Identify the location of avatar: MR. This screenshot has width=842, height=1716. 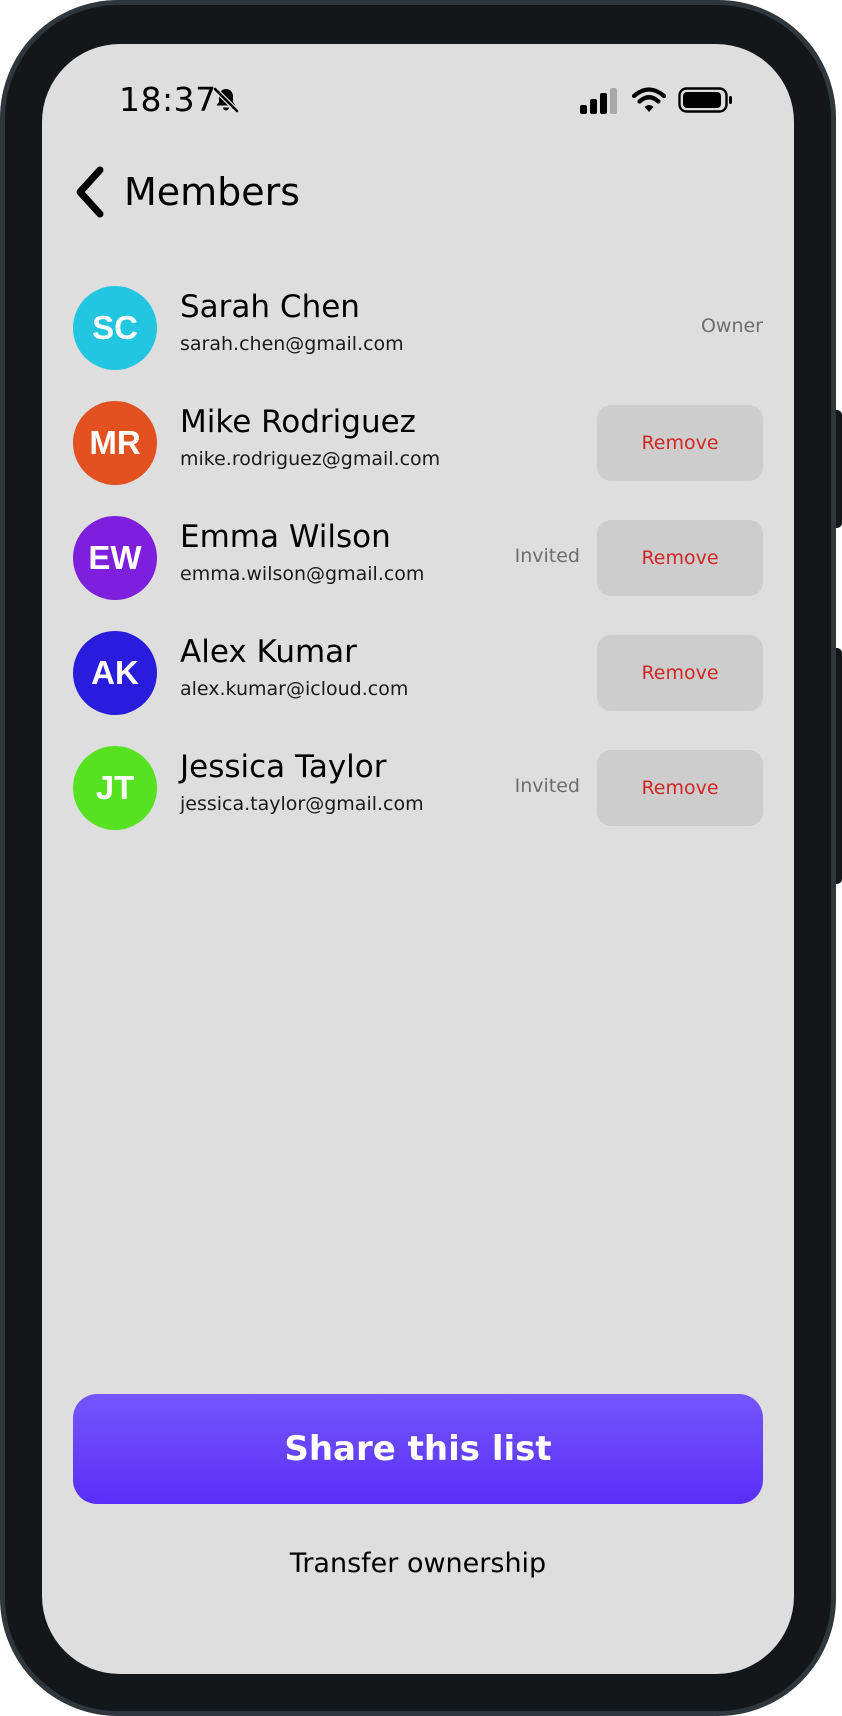
(115, 443).